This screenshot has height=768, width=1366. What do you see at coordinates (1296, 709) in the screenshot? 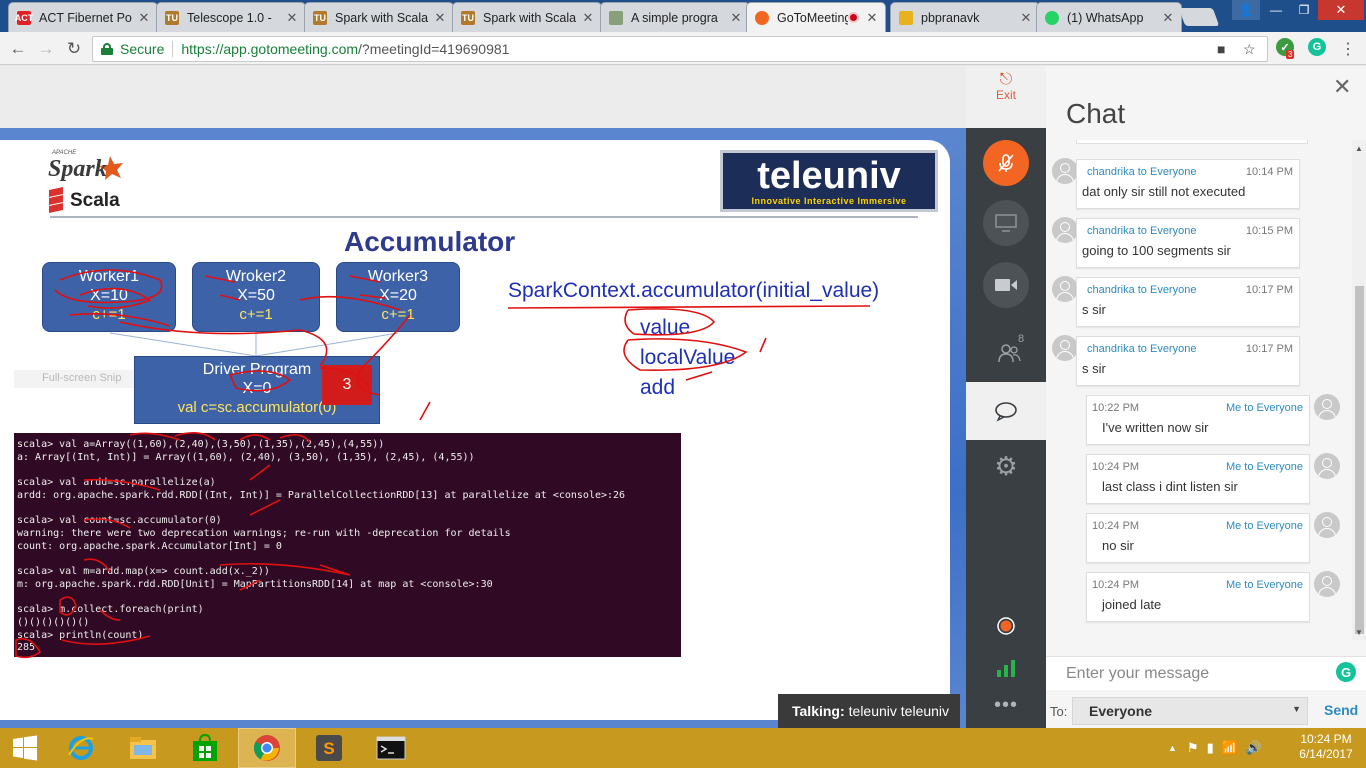
I see `chevron-down-icon: ▼` at bounding box center [1296, 709].